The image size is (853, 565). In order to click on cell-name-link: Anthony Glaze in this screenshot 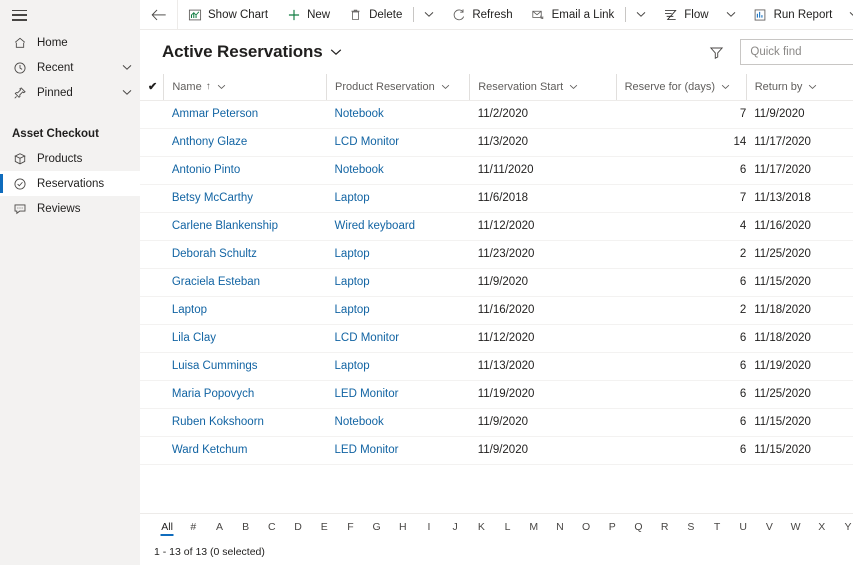, I will do `click(209, 142)`.